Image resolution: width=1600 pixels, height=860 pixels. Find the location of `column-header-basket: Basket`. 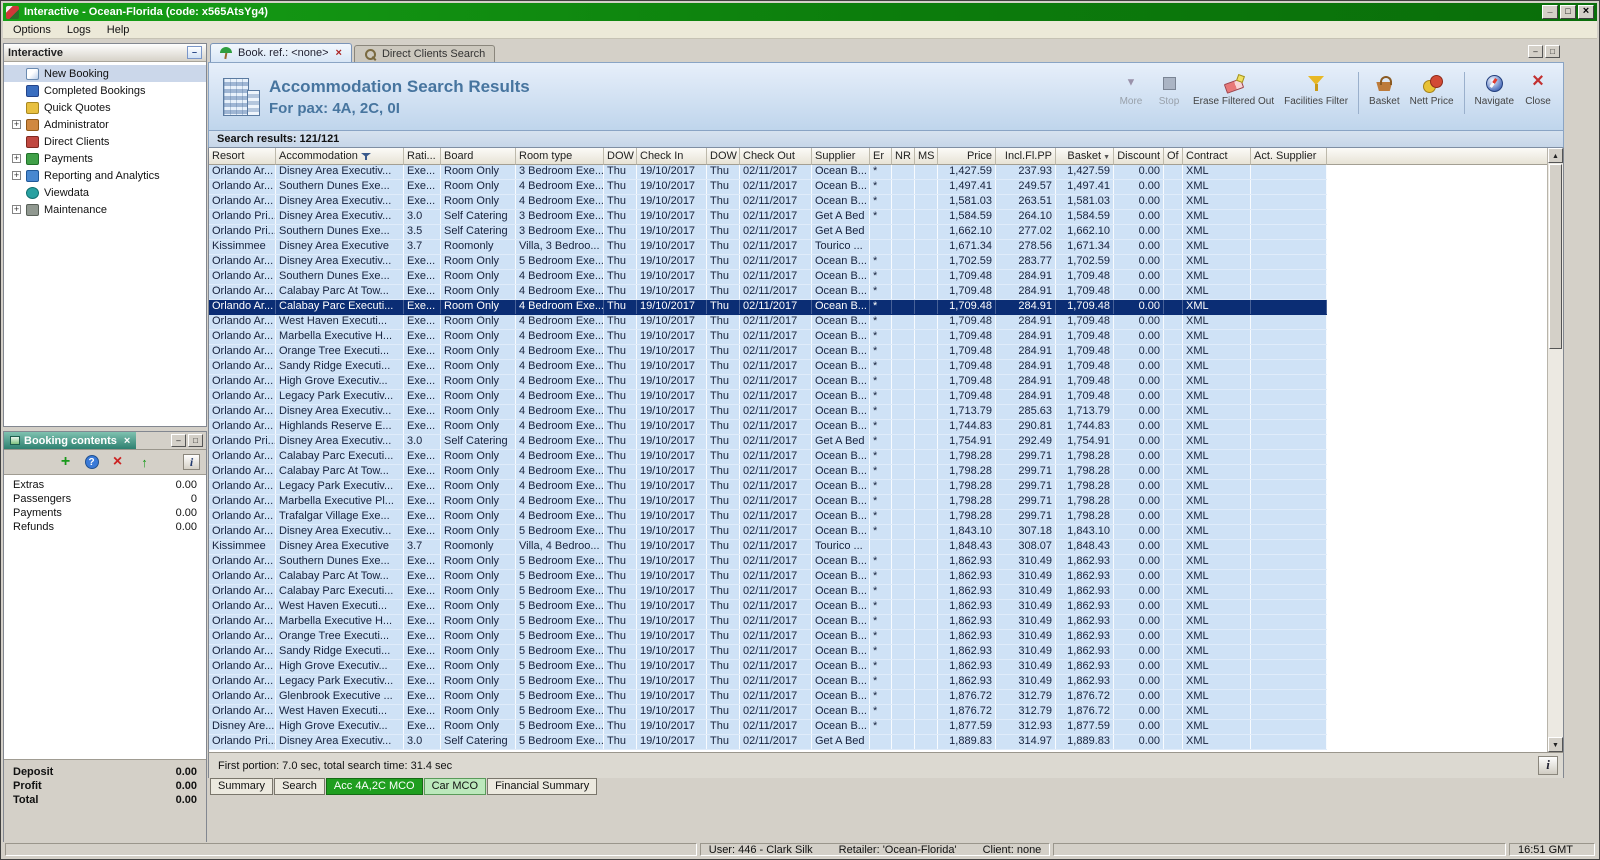

column-header-basket: Basket is located at coordinates (1085, 156).